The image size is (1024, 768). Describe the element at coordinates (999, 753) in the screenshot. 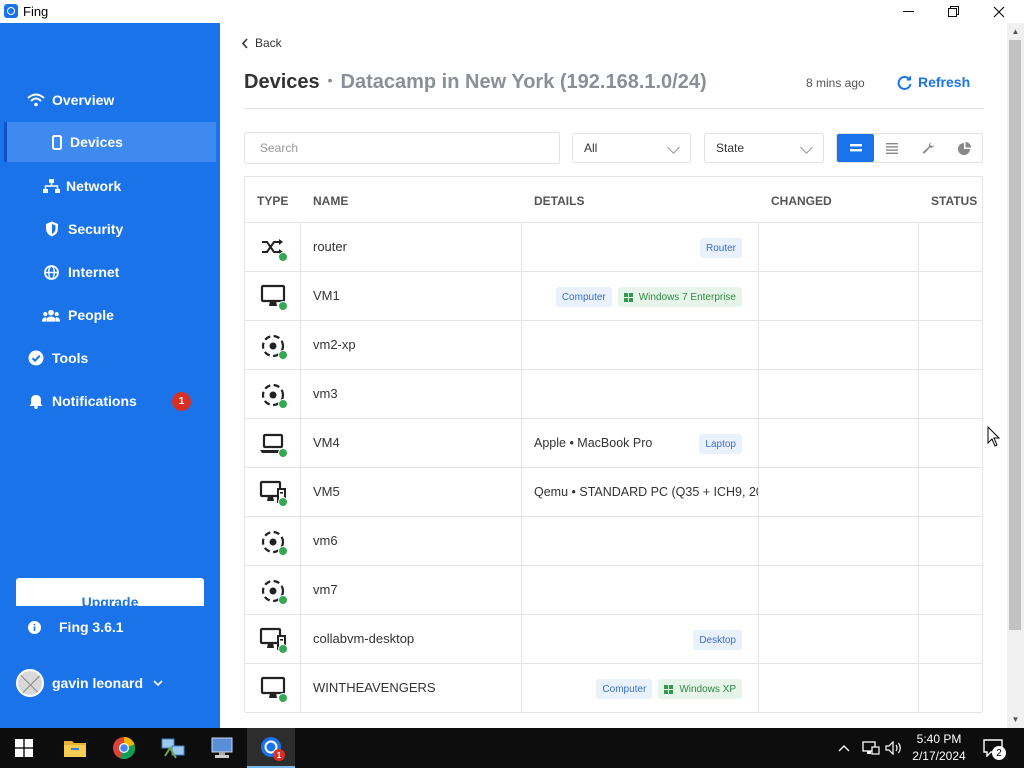

I see `notification-count-badge: 2` at that location.